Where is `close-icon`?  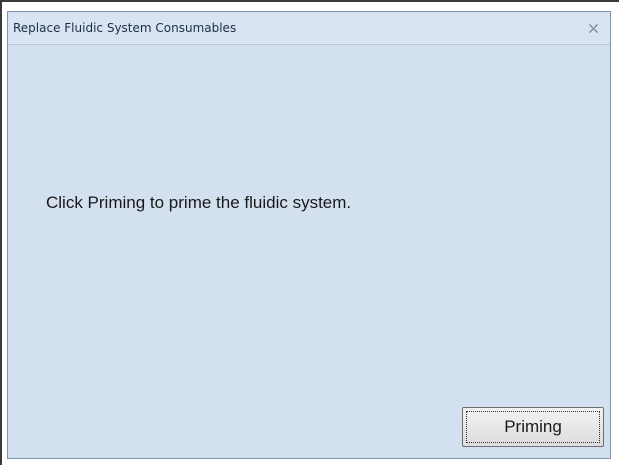 close-icon is located at coordinates (593, 28).